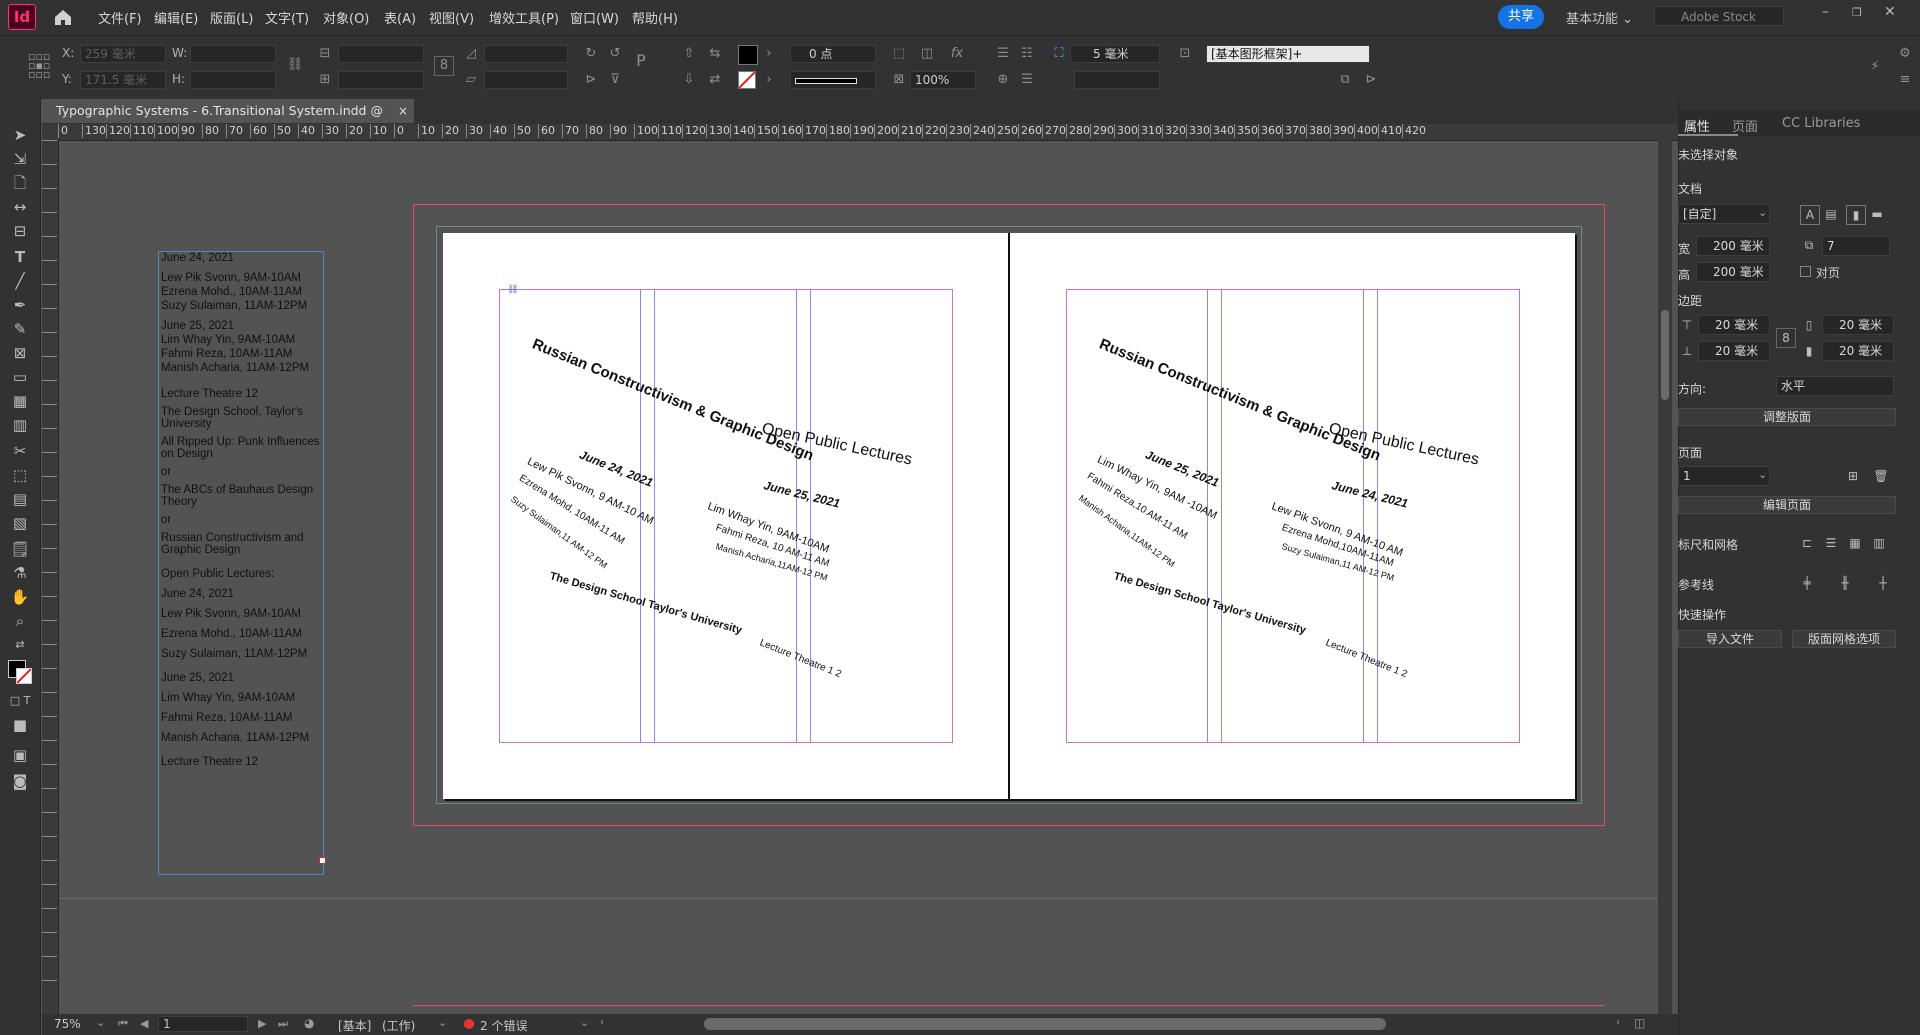 Image resolution: width=1920 pixels, height=1035 pixels. I want to click on stock-search-input: Adobe Stock, so click(1719, 16).